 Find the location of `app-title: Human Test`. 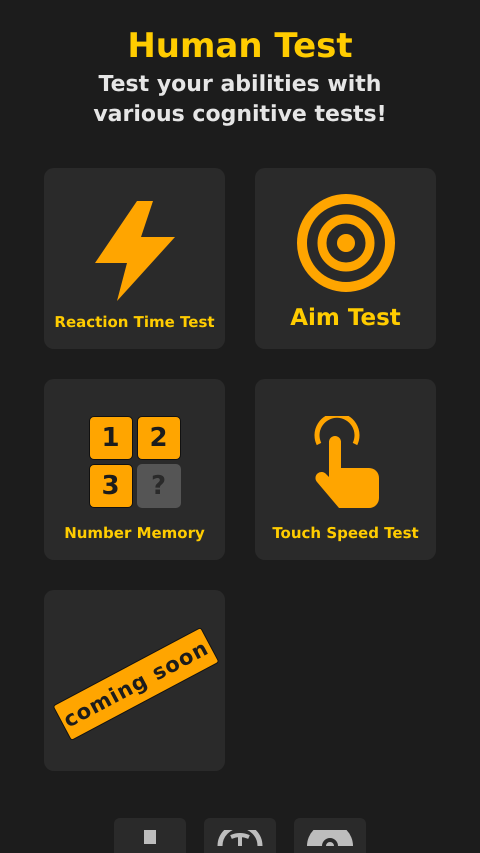

app-title: Human Test is located at coordinates (240, 46).